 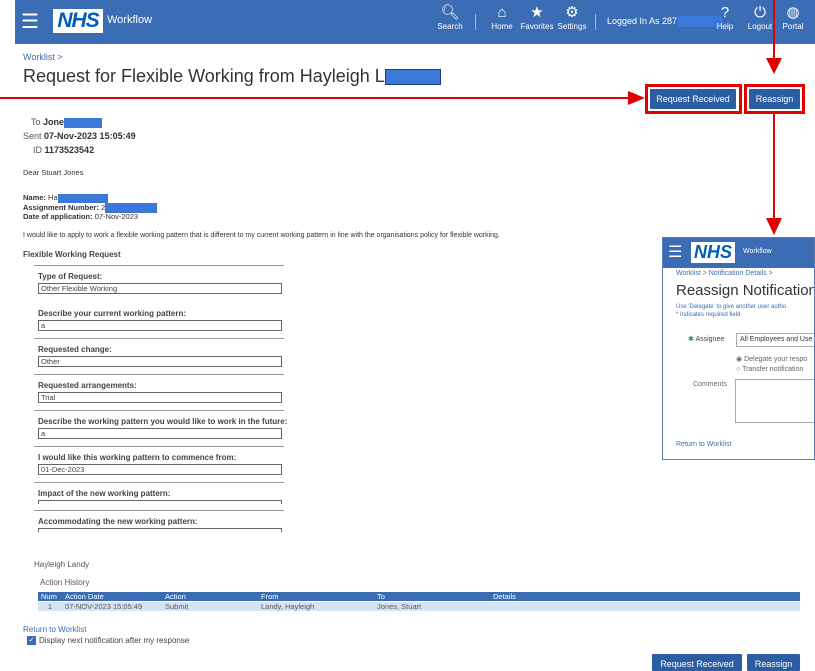 What do you see at coordinates (112, 606) in the screenshot?
I see `table-cell: 07-NOV-2023 15:05:49` at bounding box center [112, 606].